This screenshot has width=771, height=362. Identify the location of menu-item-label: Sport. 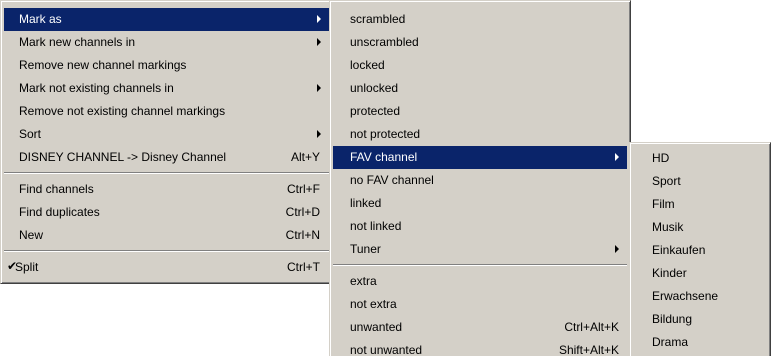
(666, 181).